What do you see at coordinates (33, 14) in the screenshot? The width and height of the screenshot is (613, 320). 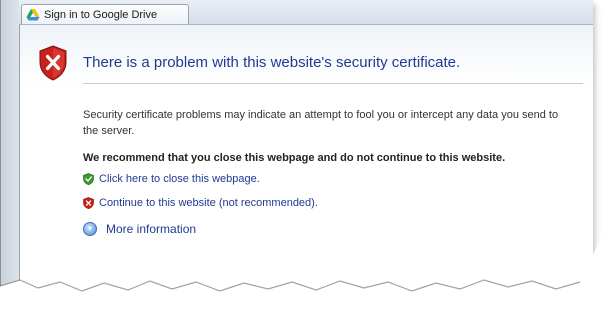 I see `google-drive-icon` at bounding box center [33, 14].